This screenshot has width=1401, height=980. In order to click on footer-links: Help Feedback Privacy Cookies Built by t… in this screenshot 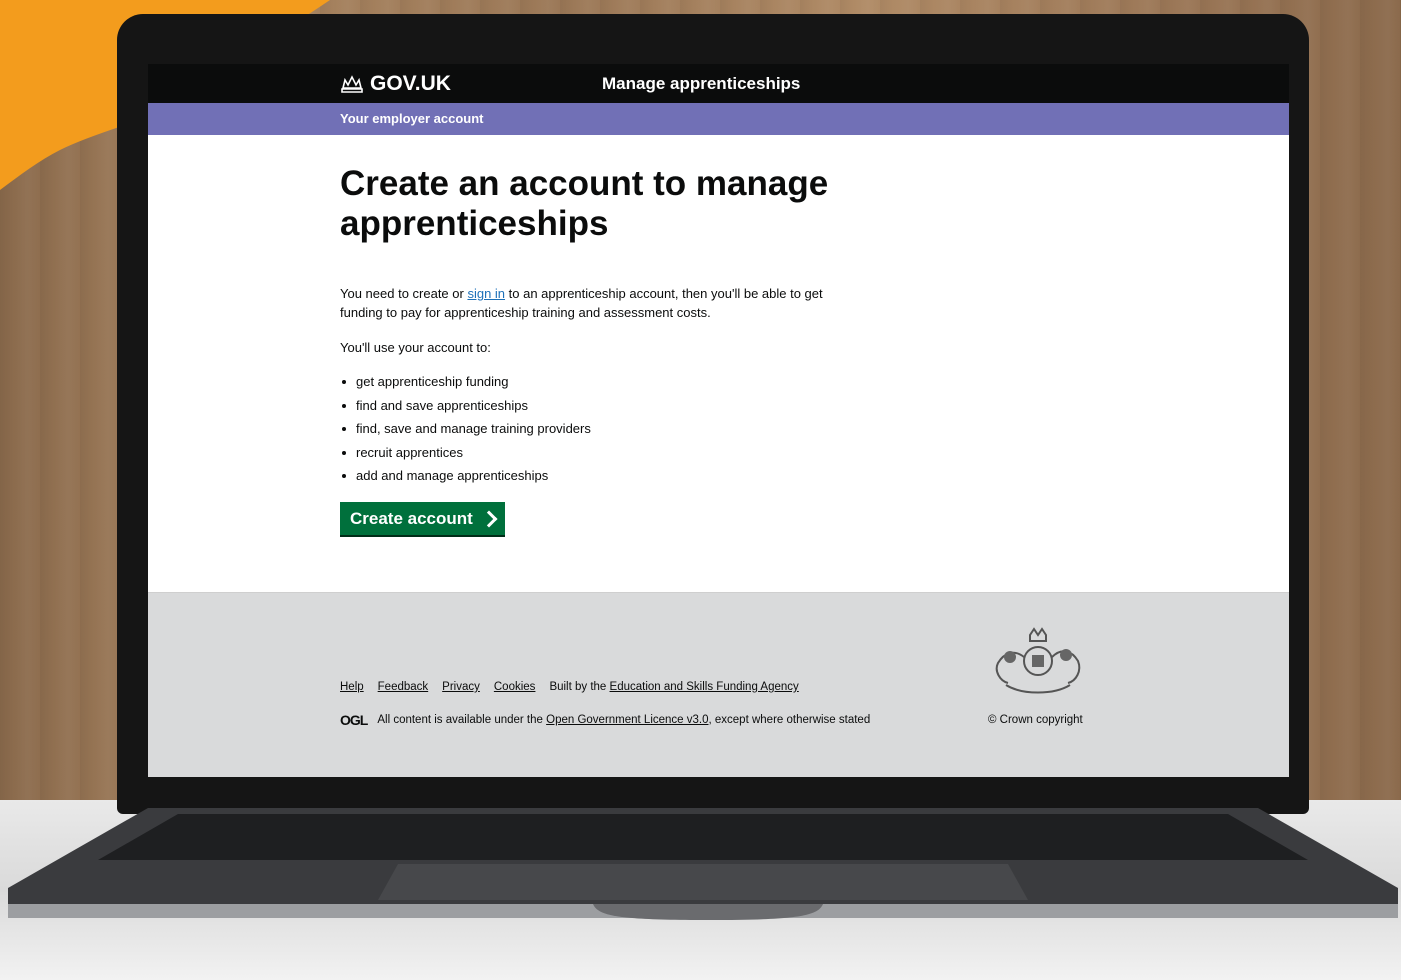, I will do `click(569, 687)`.